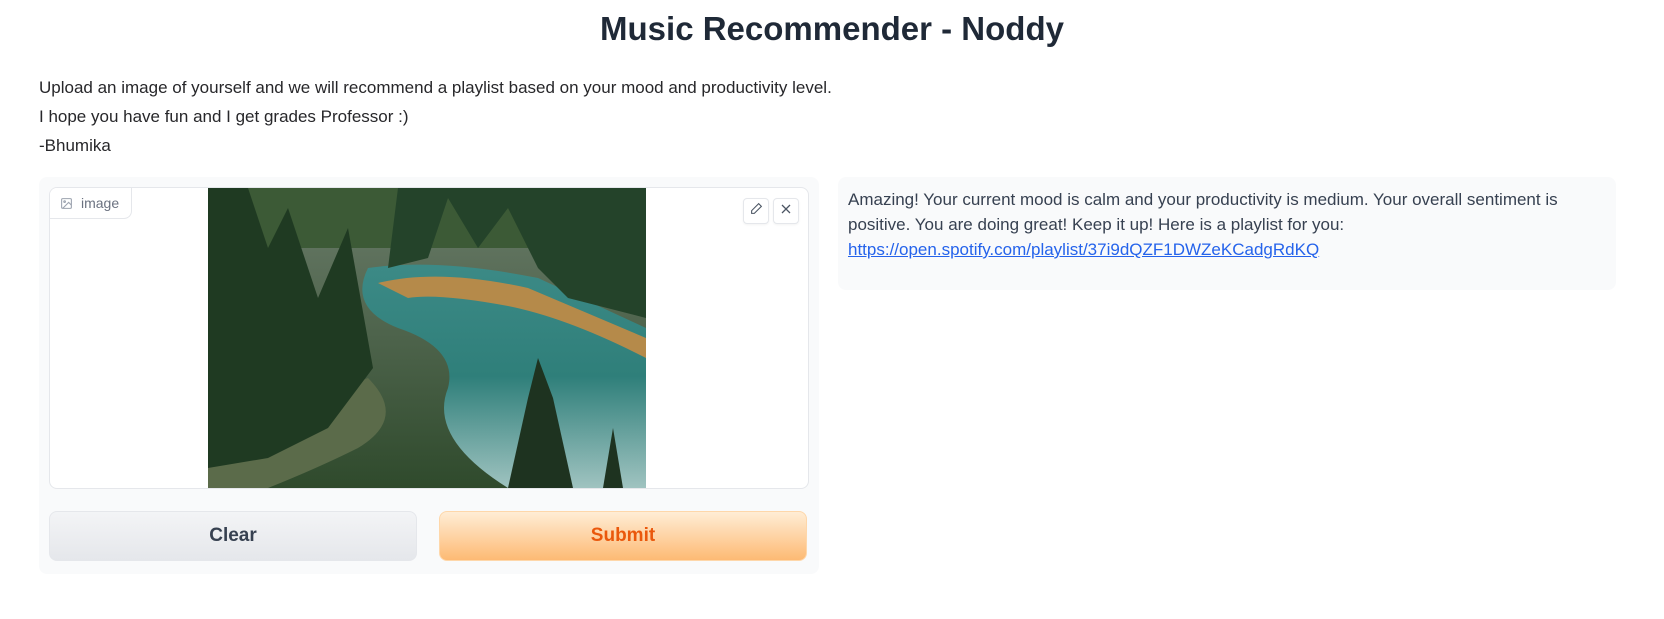 Image resolution: width=1664 pixels, height=619 pixels. I want to click on image-label: image, so click(91, 203).